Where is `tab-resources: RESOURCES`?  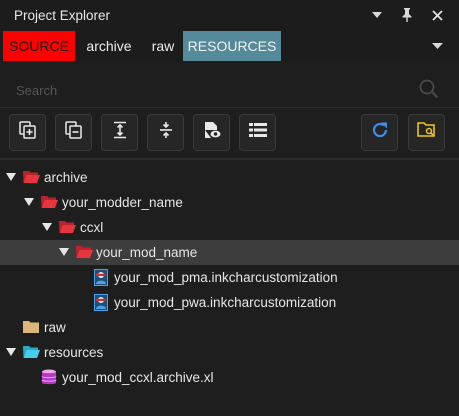 tab-resources: RESOURCES is located at coordinates (232, 46).